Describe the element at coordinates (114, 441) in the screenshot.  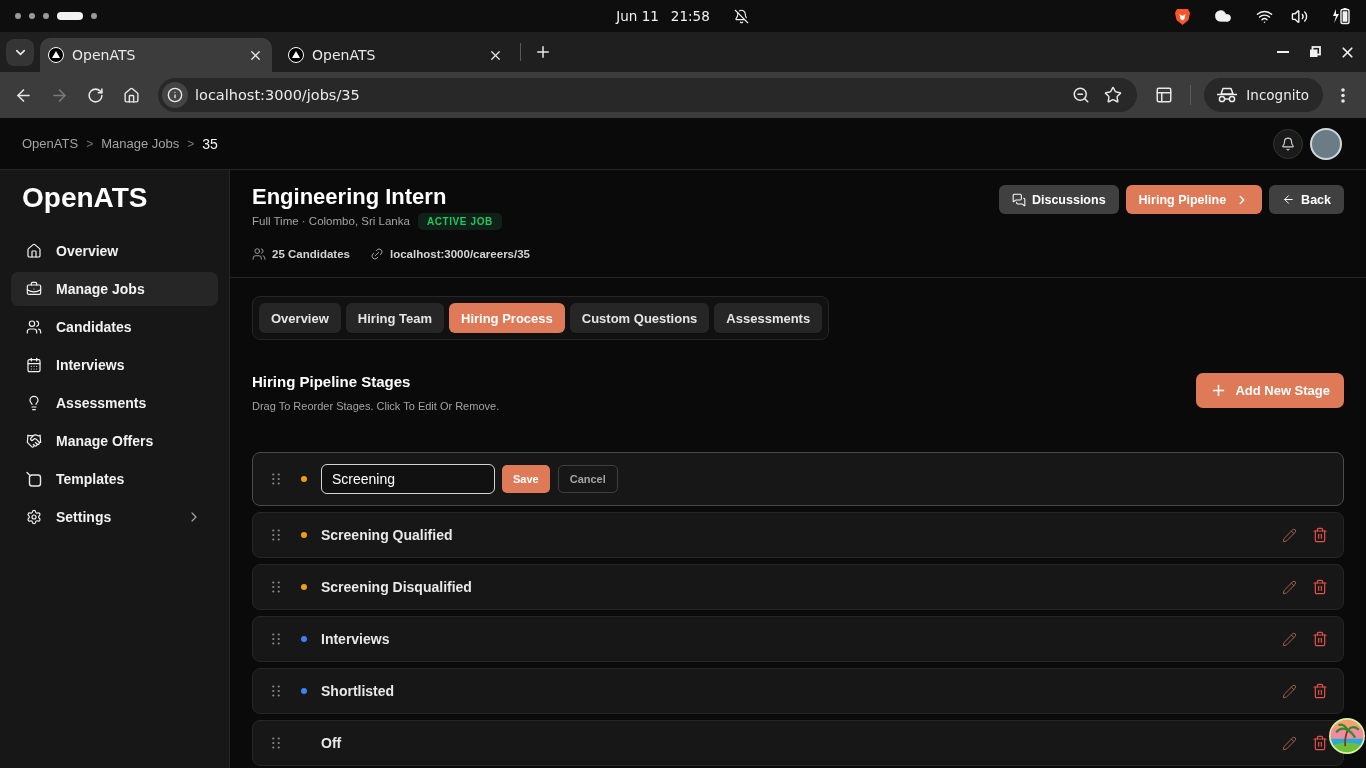
I see `nav-item: Manage Offers` at that location.